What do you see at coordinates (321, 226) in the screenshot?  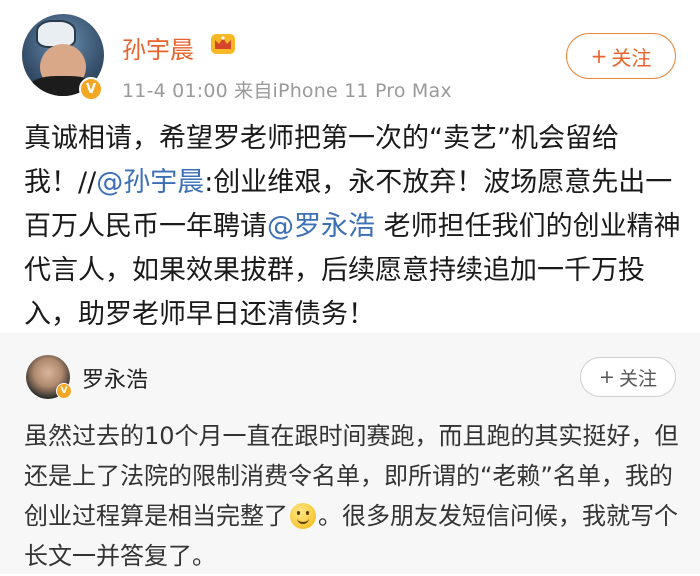 I see `mention-link: @罗永浩` at bounding box center [321, 226].